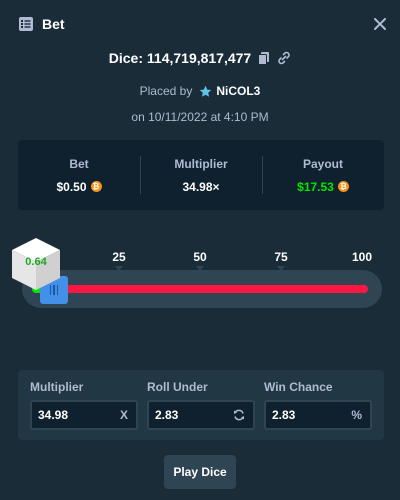  I want to click on multiplier-input-value: 34.98, so click(53, 415).